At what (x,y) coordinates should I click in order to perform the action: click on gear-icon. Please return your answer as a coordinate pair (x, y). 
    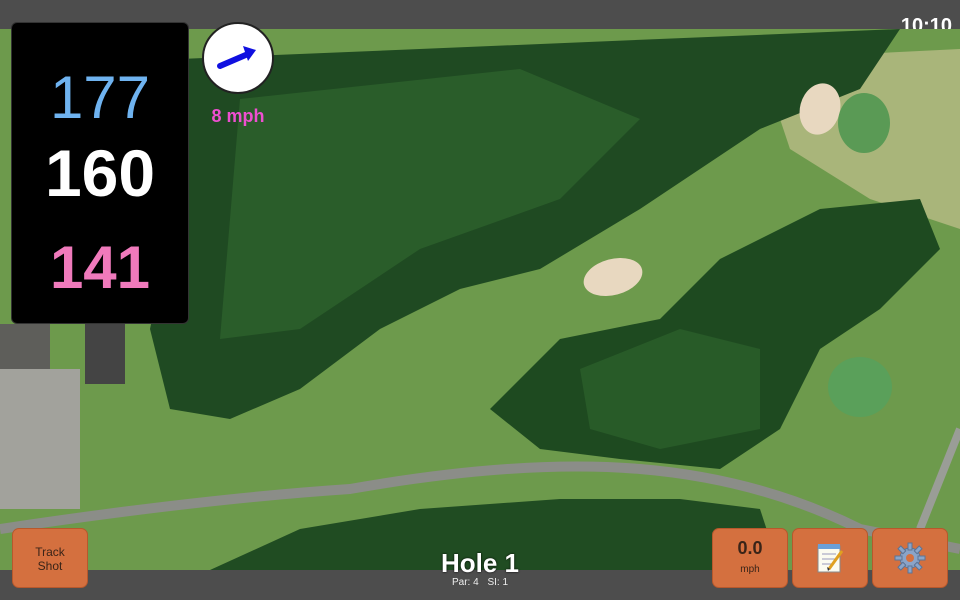
    Looking at the image, I should click on (910, 558).